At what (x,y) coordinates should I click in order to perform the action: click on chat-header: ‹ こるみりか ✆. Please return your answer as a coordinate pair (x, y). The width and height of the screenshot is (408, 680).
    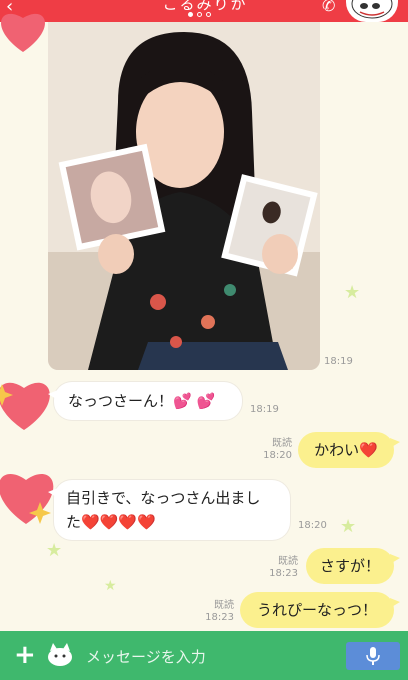
    Looking at the image, I should click on (204, 11).